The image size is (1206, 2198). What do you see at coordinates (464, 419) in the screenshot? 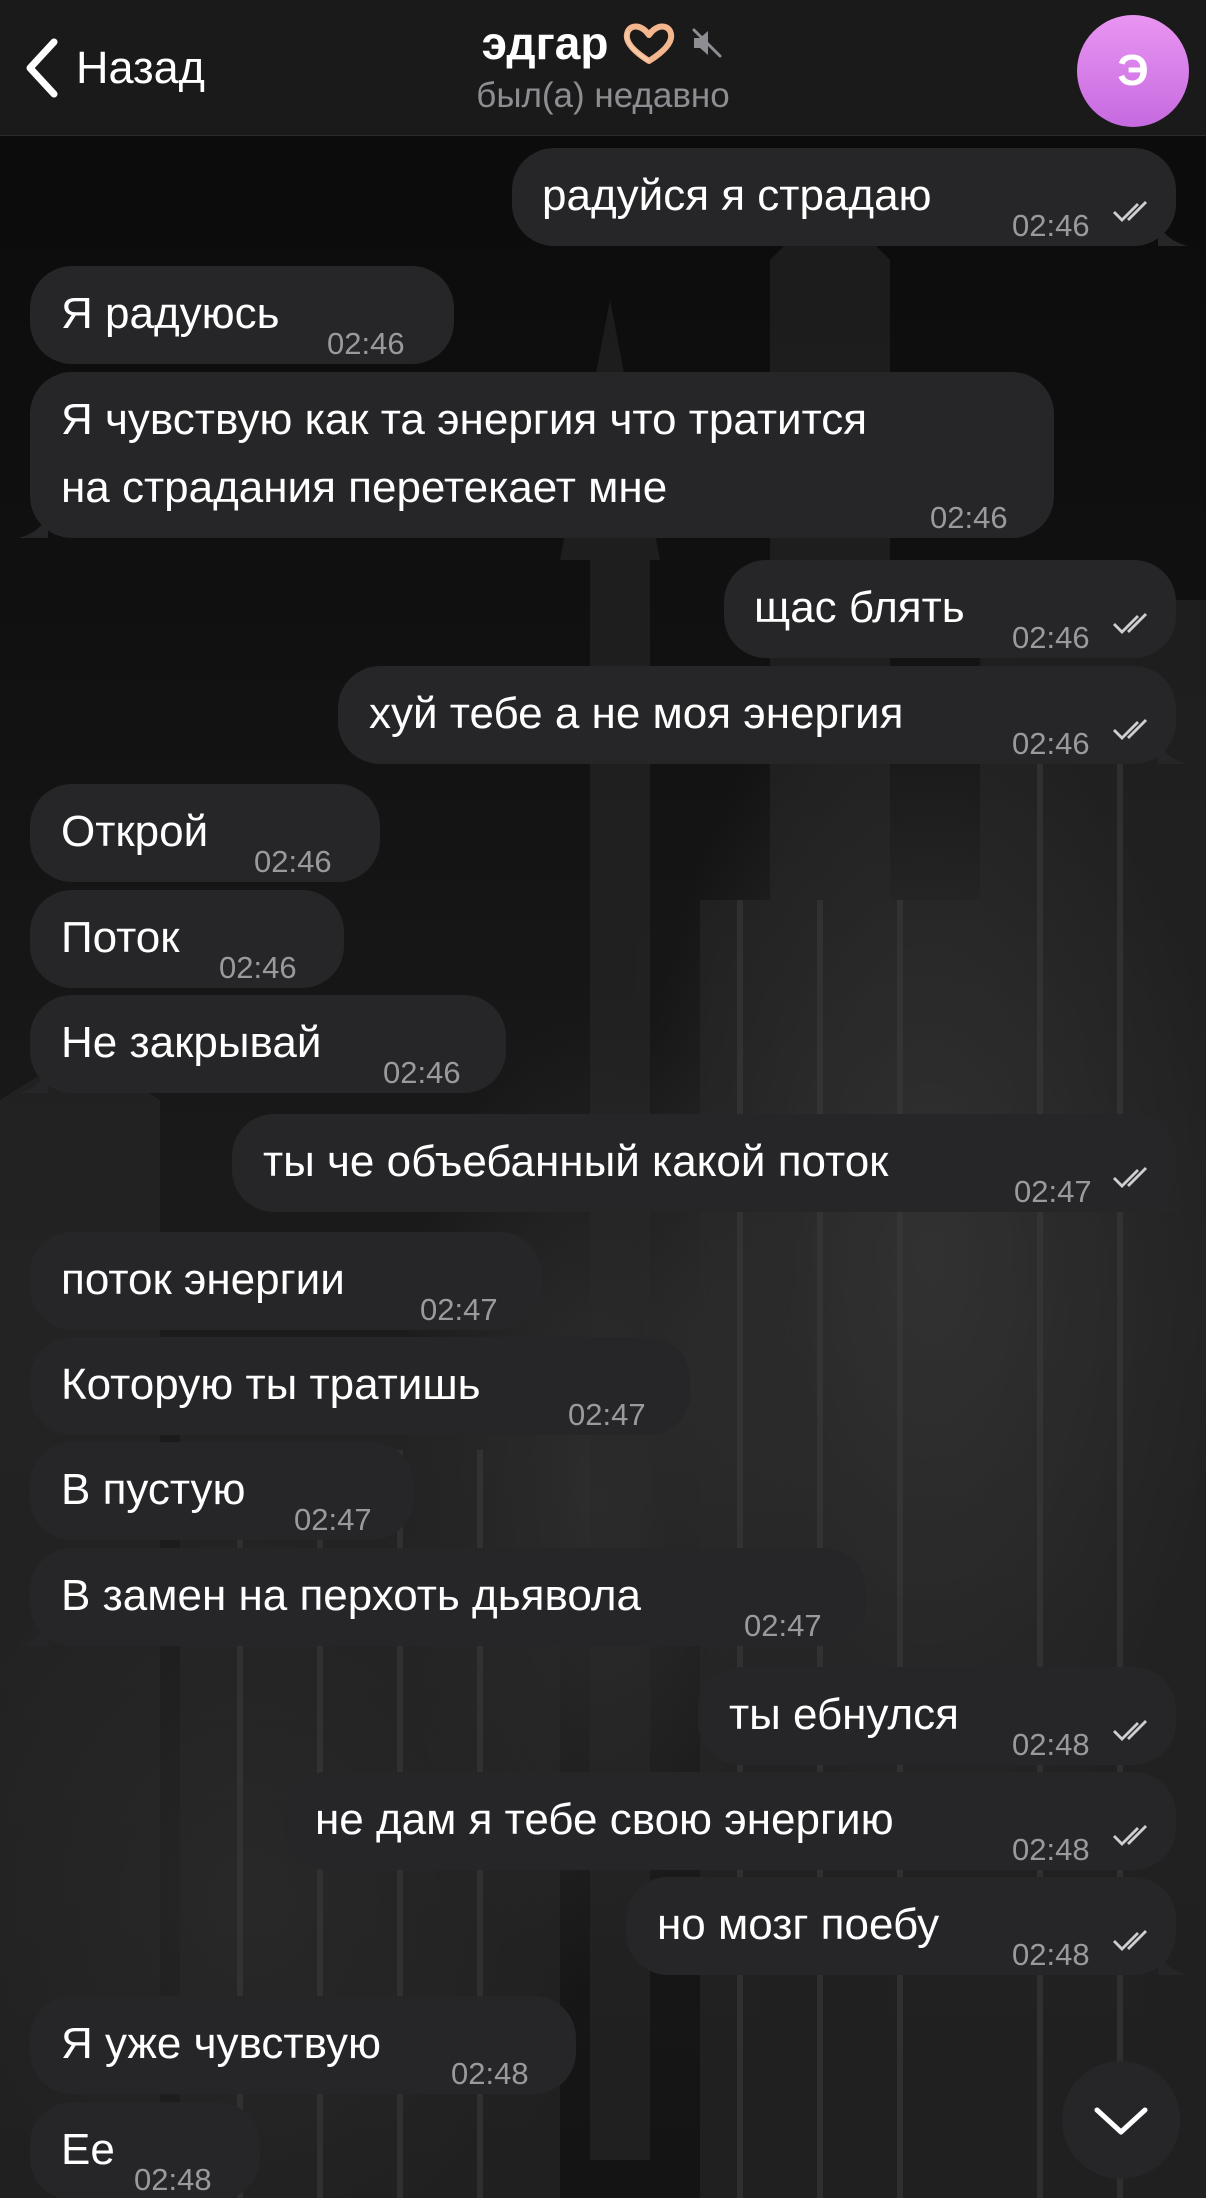
I see `message-text-line-1: Я чувствую как та энергия что тратится` at bounding box center [464, 419].